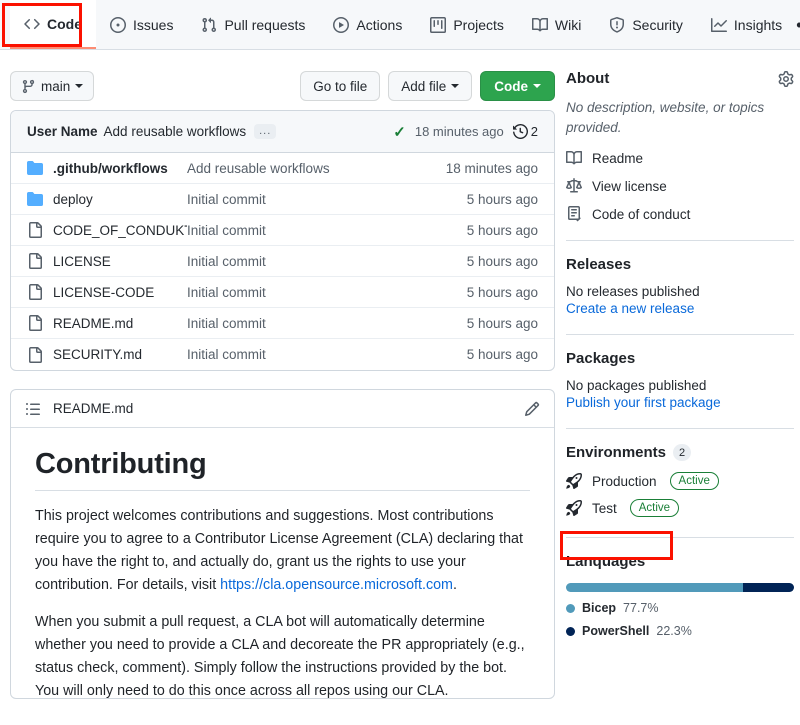 This screenshot has width=800, height=725. Describe the element at coordinates (633, 291) in the screenshot. I see `releases-empty: No releases published` at that location.